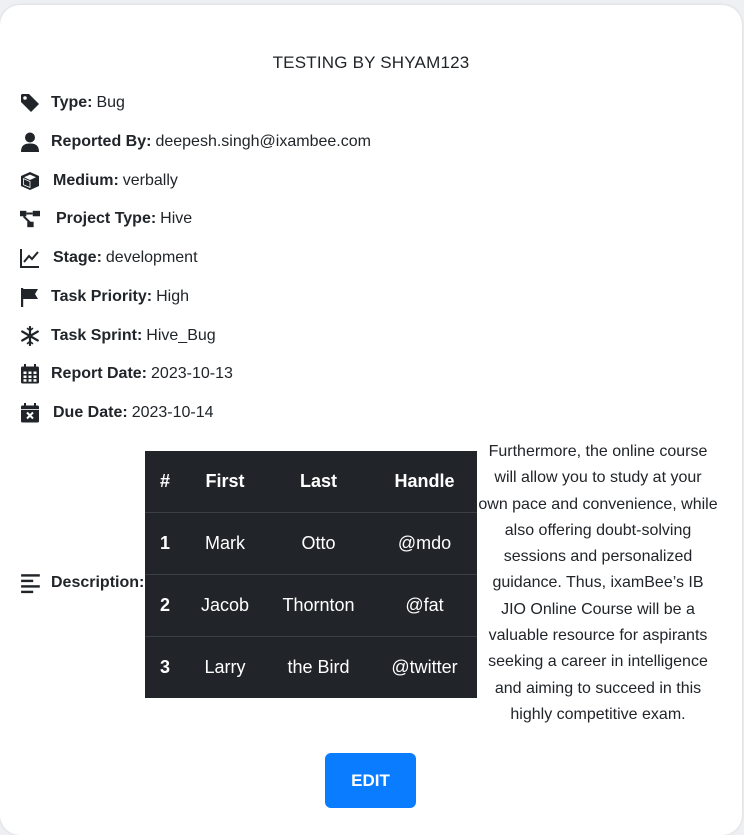  I want to click on table-cell: 2, so click(165, 605).